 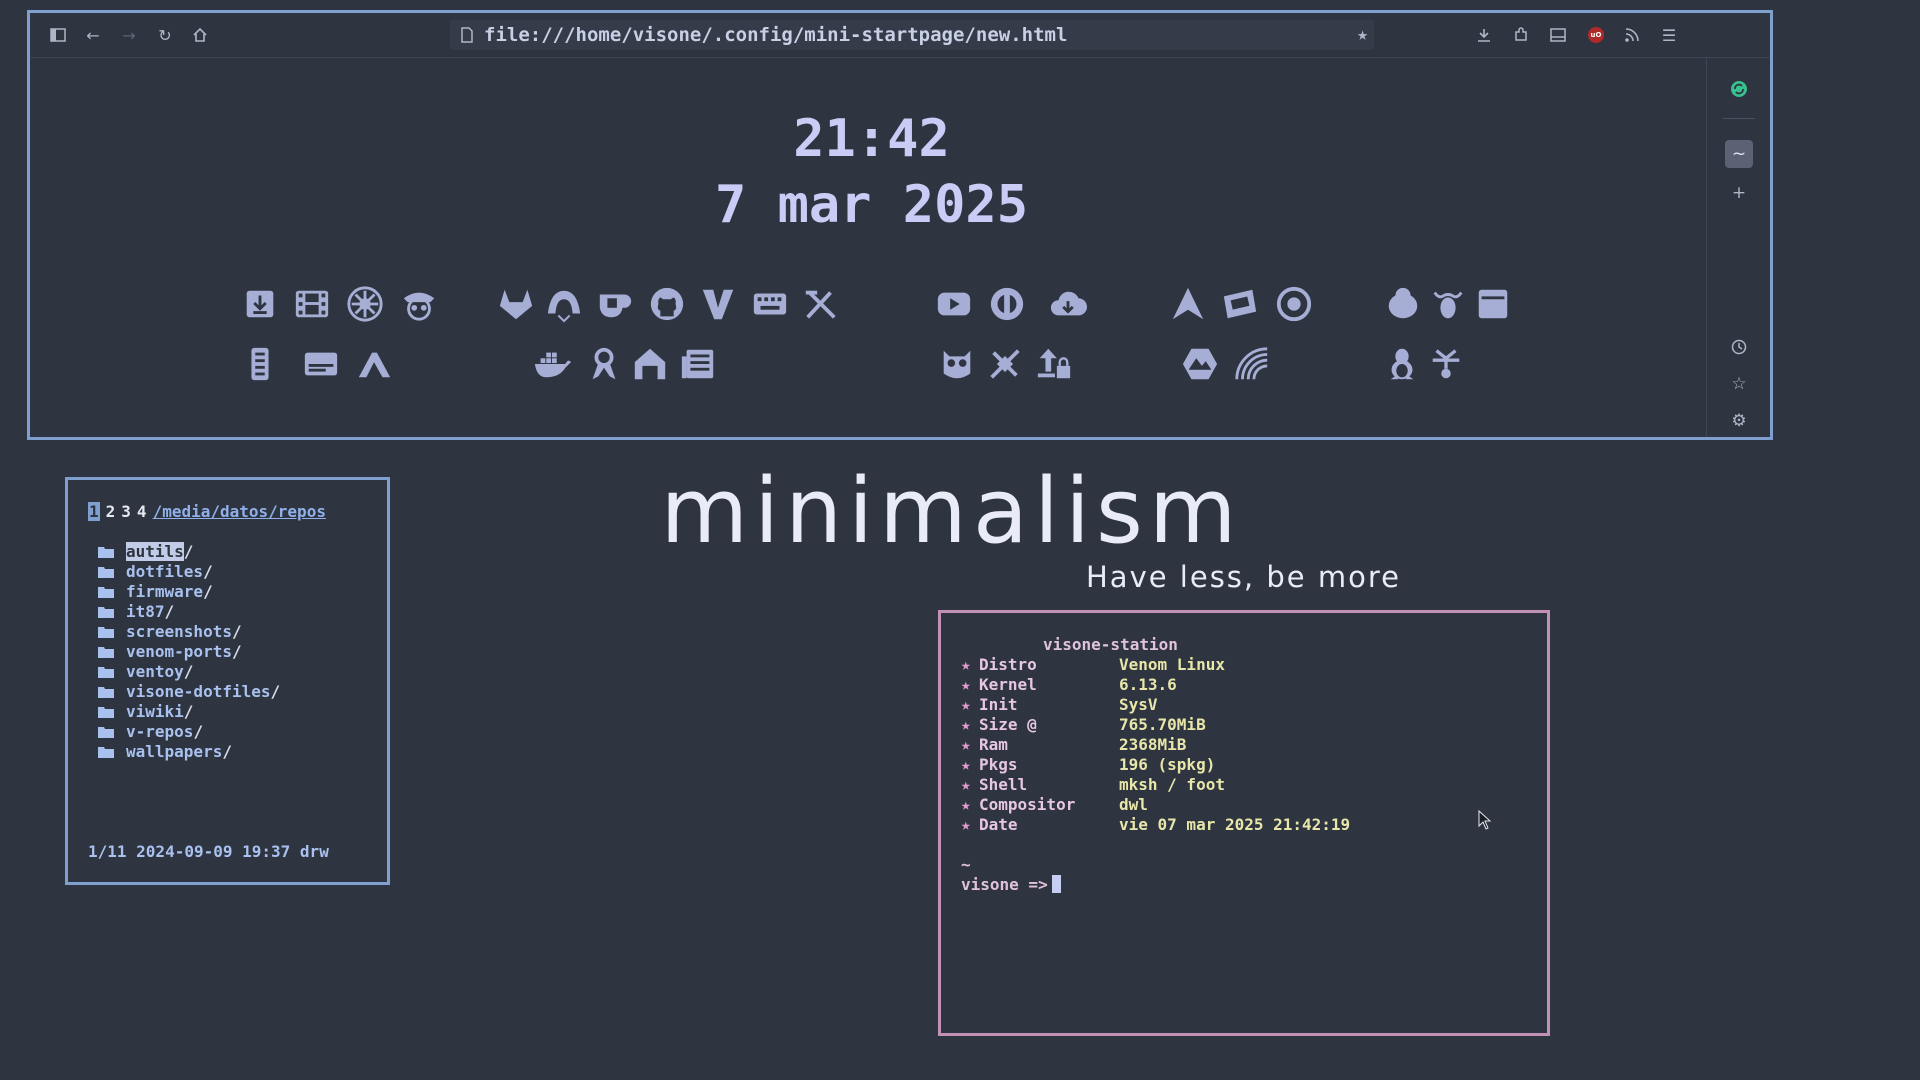 What do you see at coordinates (1485, 820) in the screenshot?
I see `mouse-pointer-icon` at bounding box center [1485, 820].